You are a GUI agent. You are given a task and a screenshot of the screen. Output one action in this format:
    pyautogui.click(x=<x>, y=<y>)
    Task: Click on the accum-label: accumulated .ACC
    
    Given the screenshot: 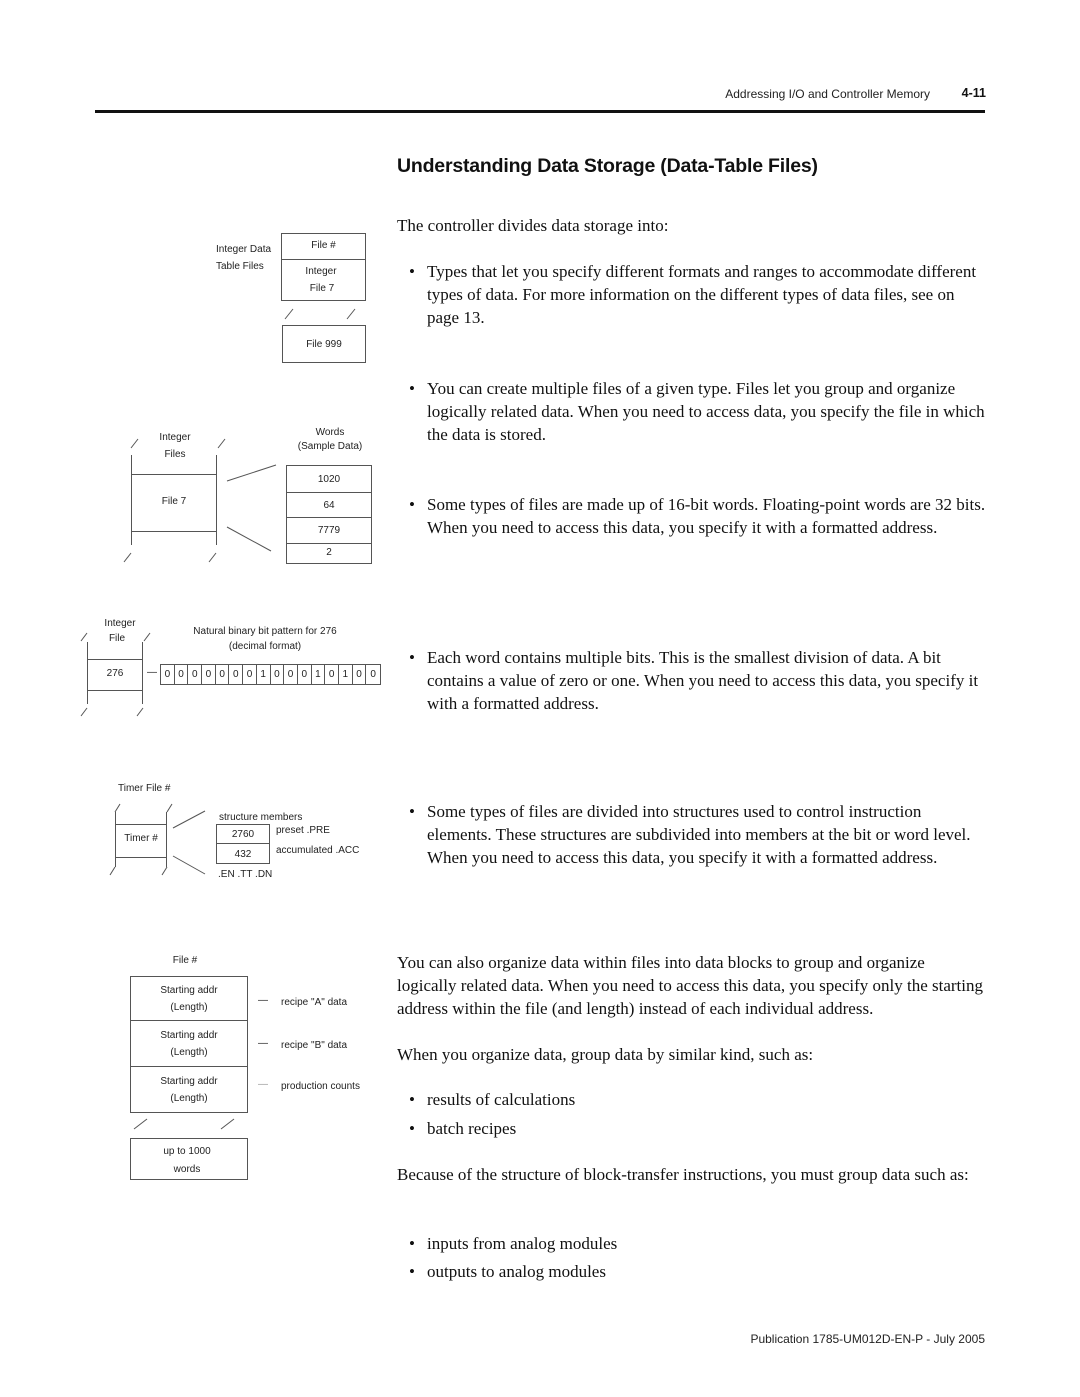 What is the action you would take?
    pyautogui.click(x=318, y=850)
    